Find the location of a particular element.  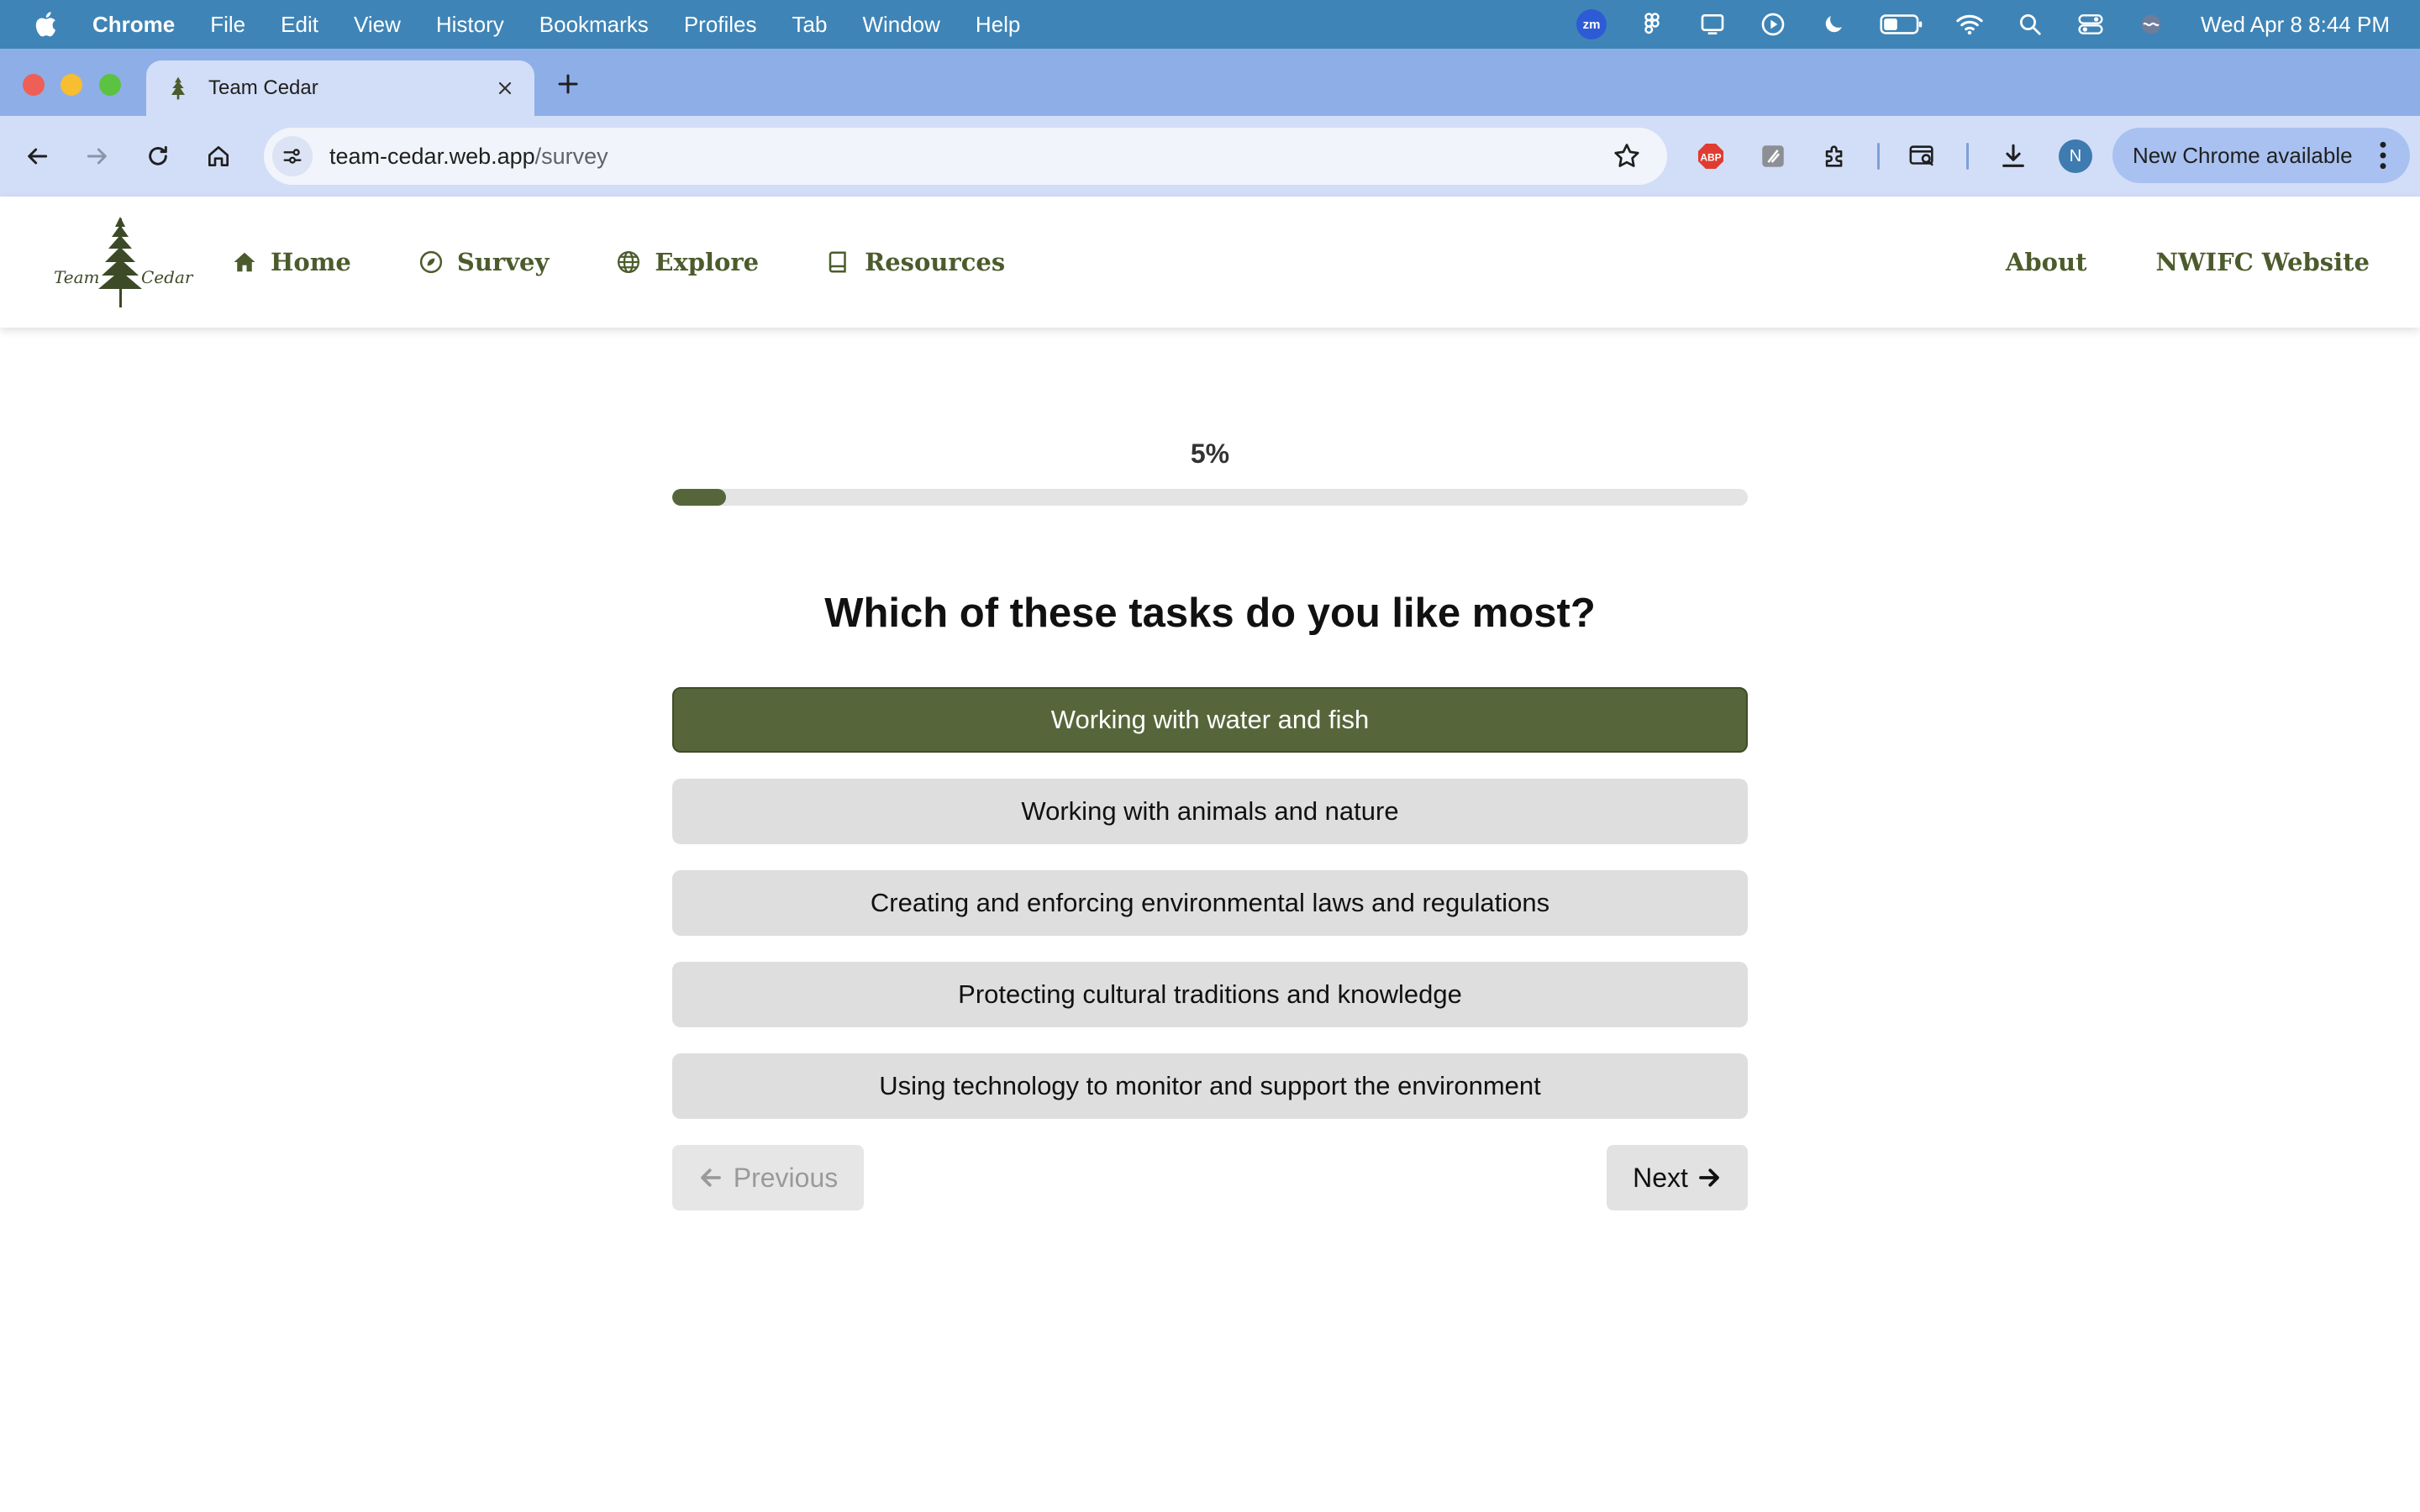

play-circle-icon is located at coordinates (1773, 24).